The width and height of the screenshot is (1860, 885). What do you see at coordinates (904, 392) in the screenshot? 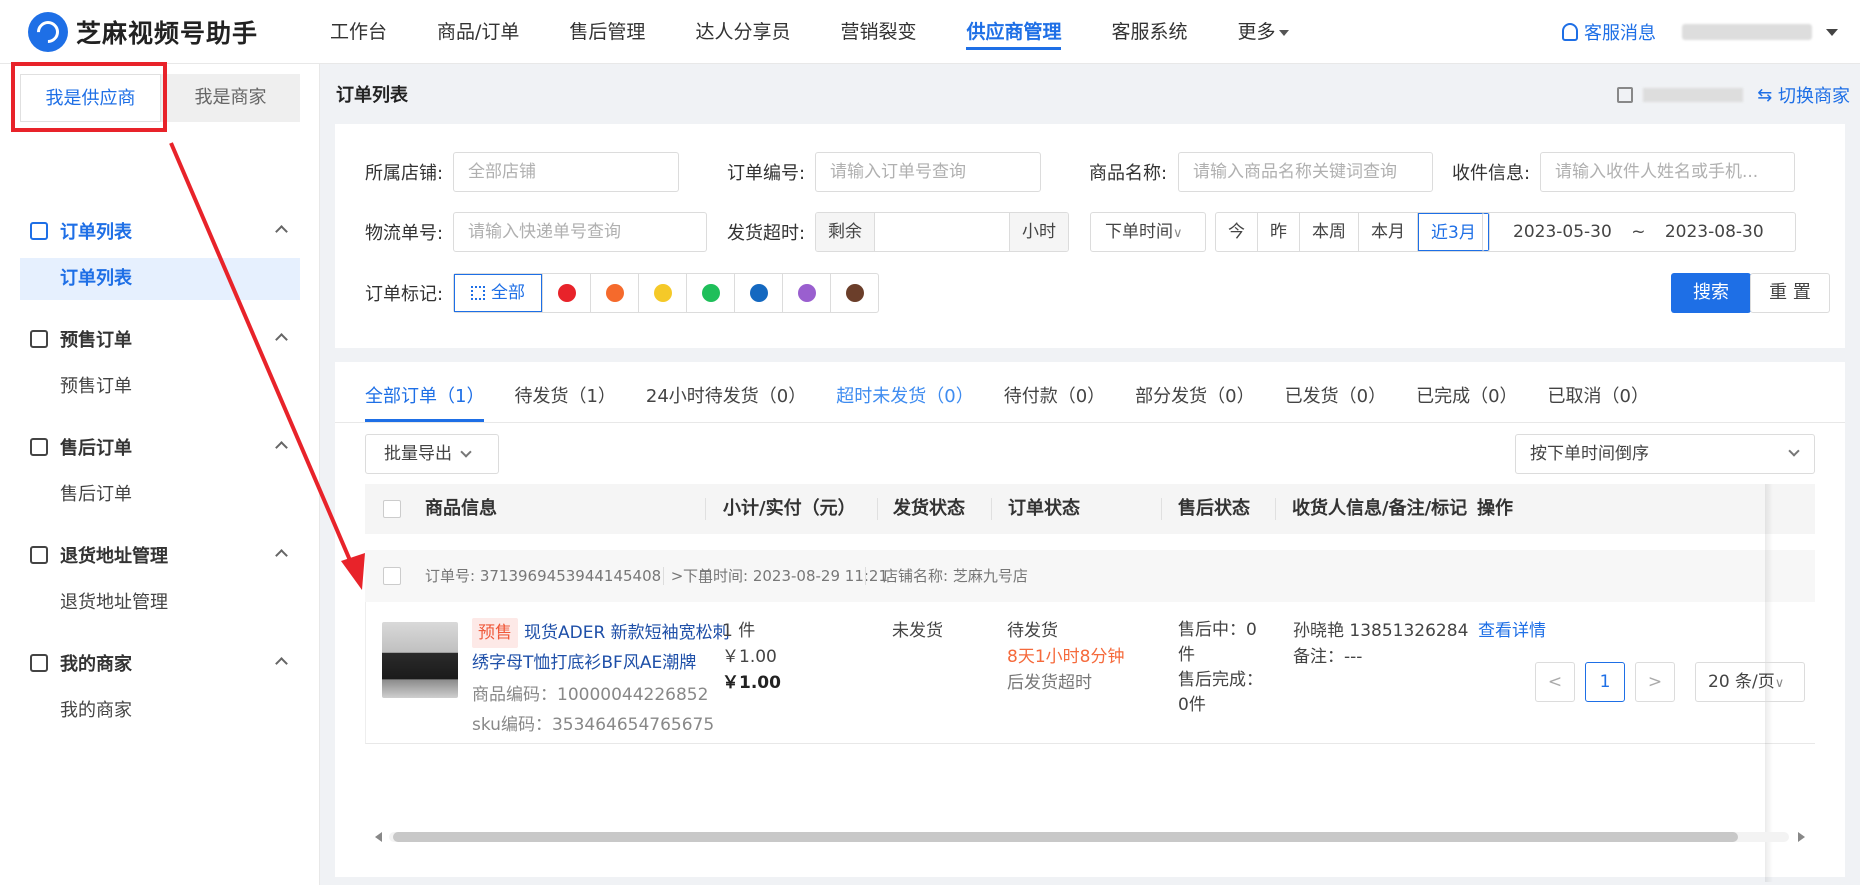
I see `tab-overdue: 超时未发货（0）` at bounding box center [904, 392].